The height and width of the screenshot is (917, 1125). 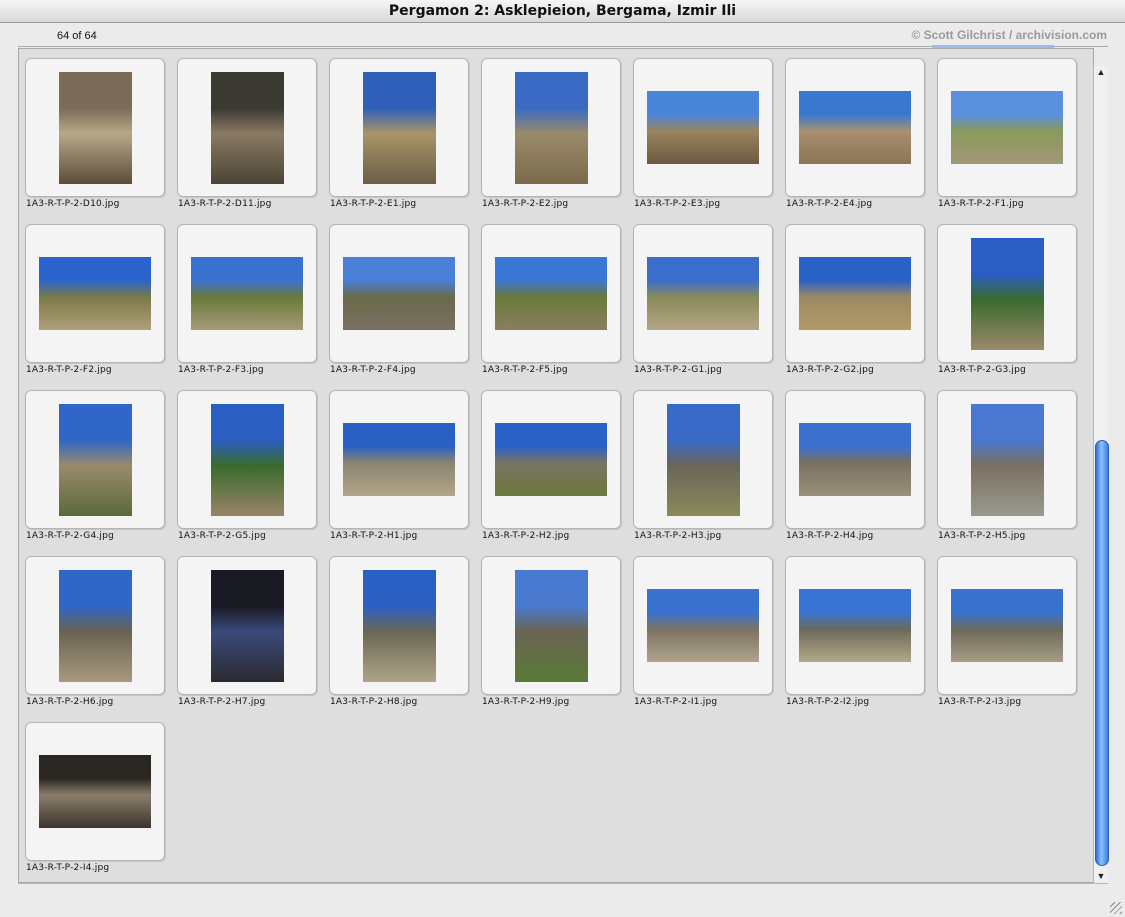 I want to click on thumbnail-cell: 1A3-R-T-P-2-G5.jpg, so click(x=247, y=473).